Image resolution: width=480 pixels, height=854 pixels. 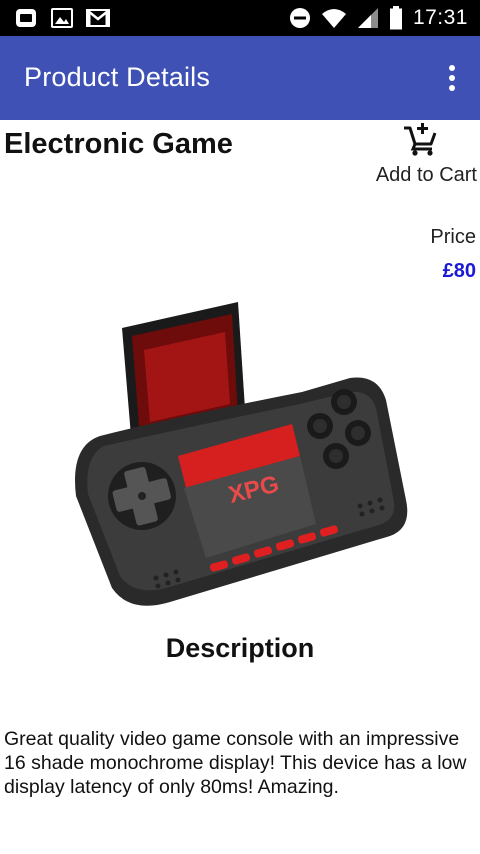 I want to click on image-icon, so click(x=62, y=18).